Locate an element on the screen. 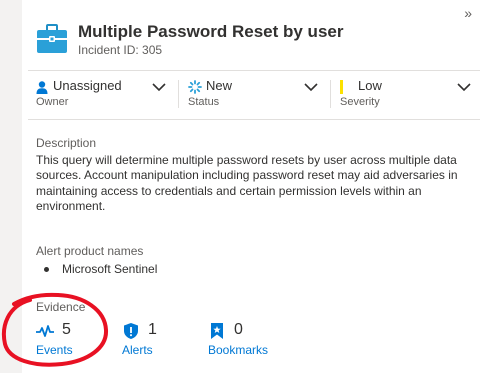  alerts-link: Alerts is located at coordinates (137, 350).